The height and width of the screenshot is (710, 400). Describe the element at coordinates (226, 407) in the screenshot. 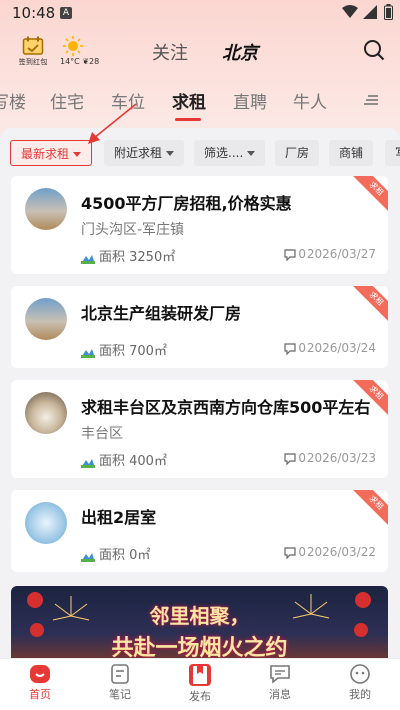

I see `listing-title: 求租丰台区及京西南方向仓库500平左右` at that location.